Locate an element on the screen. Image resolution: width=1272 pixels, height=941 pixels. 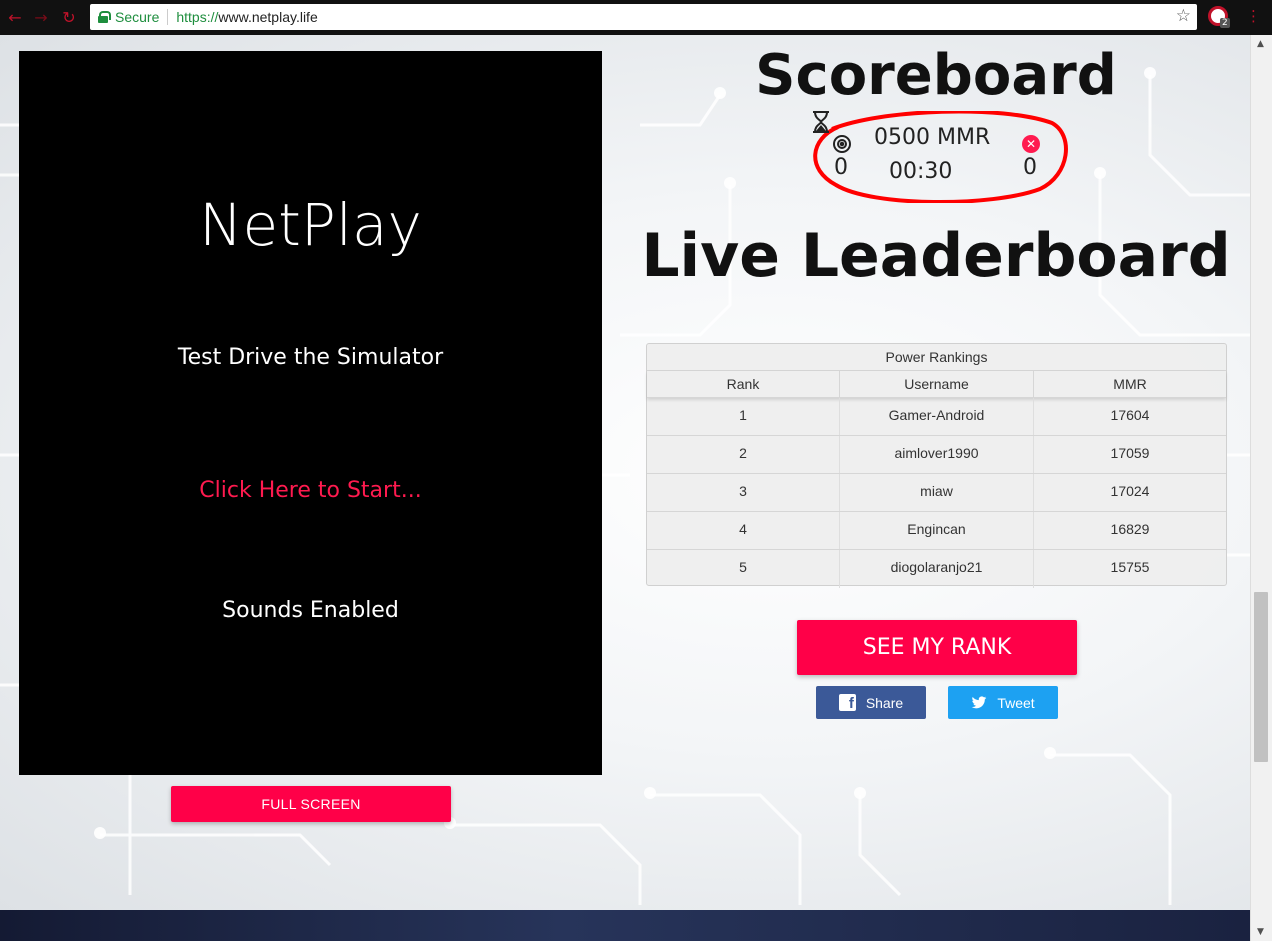
username-cell: miaw is located at coordinates (937, 492).